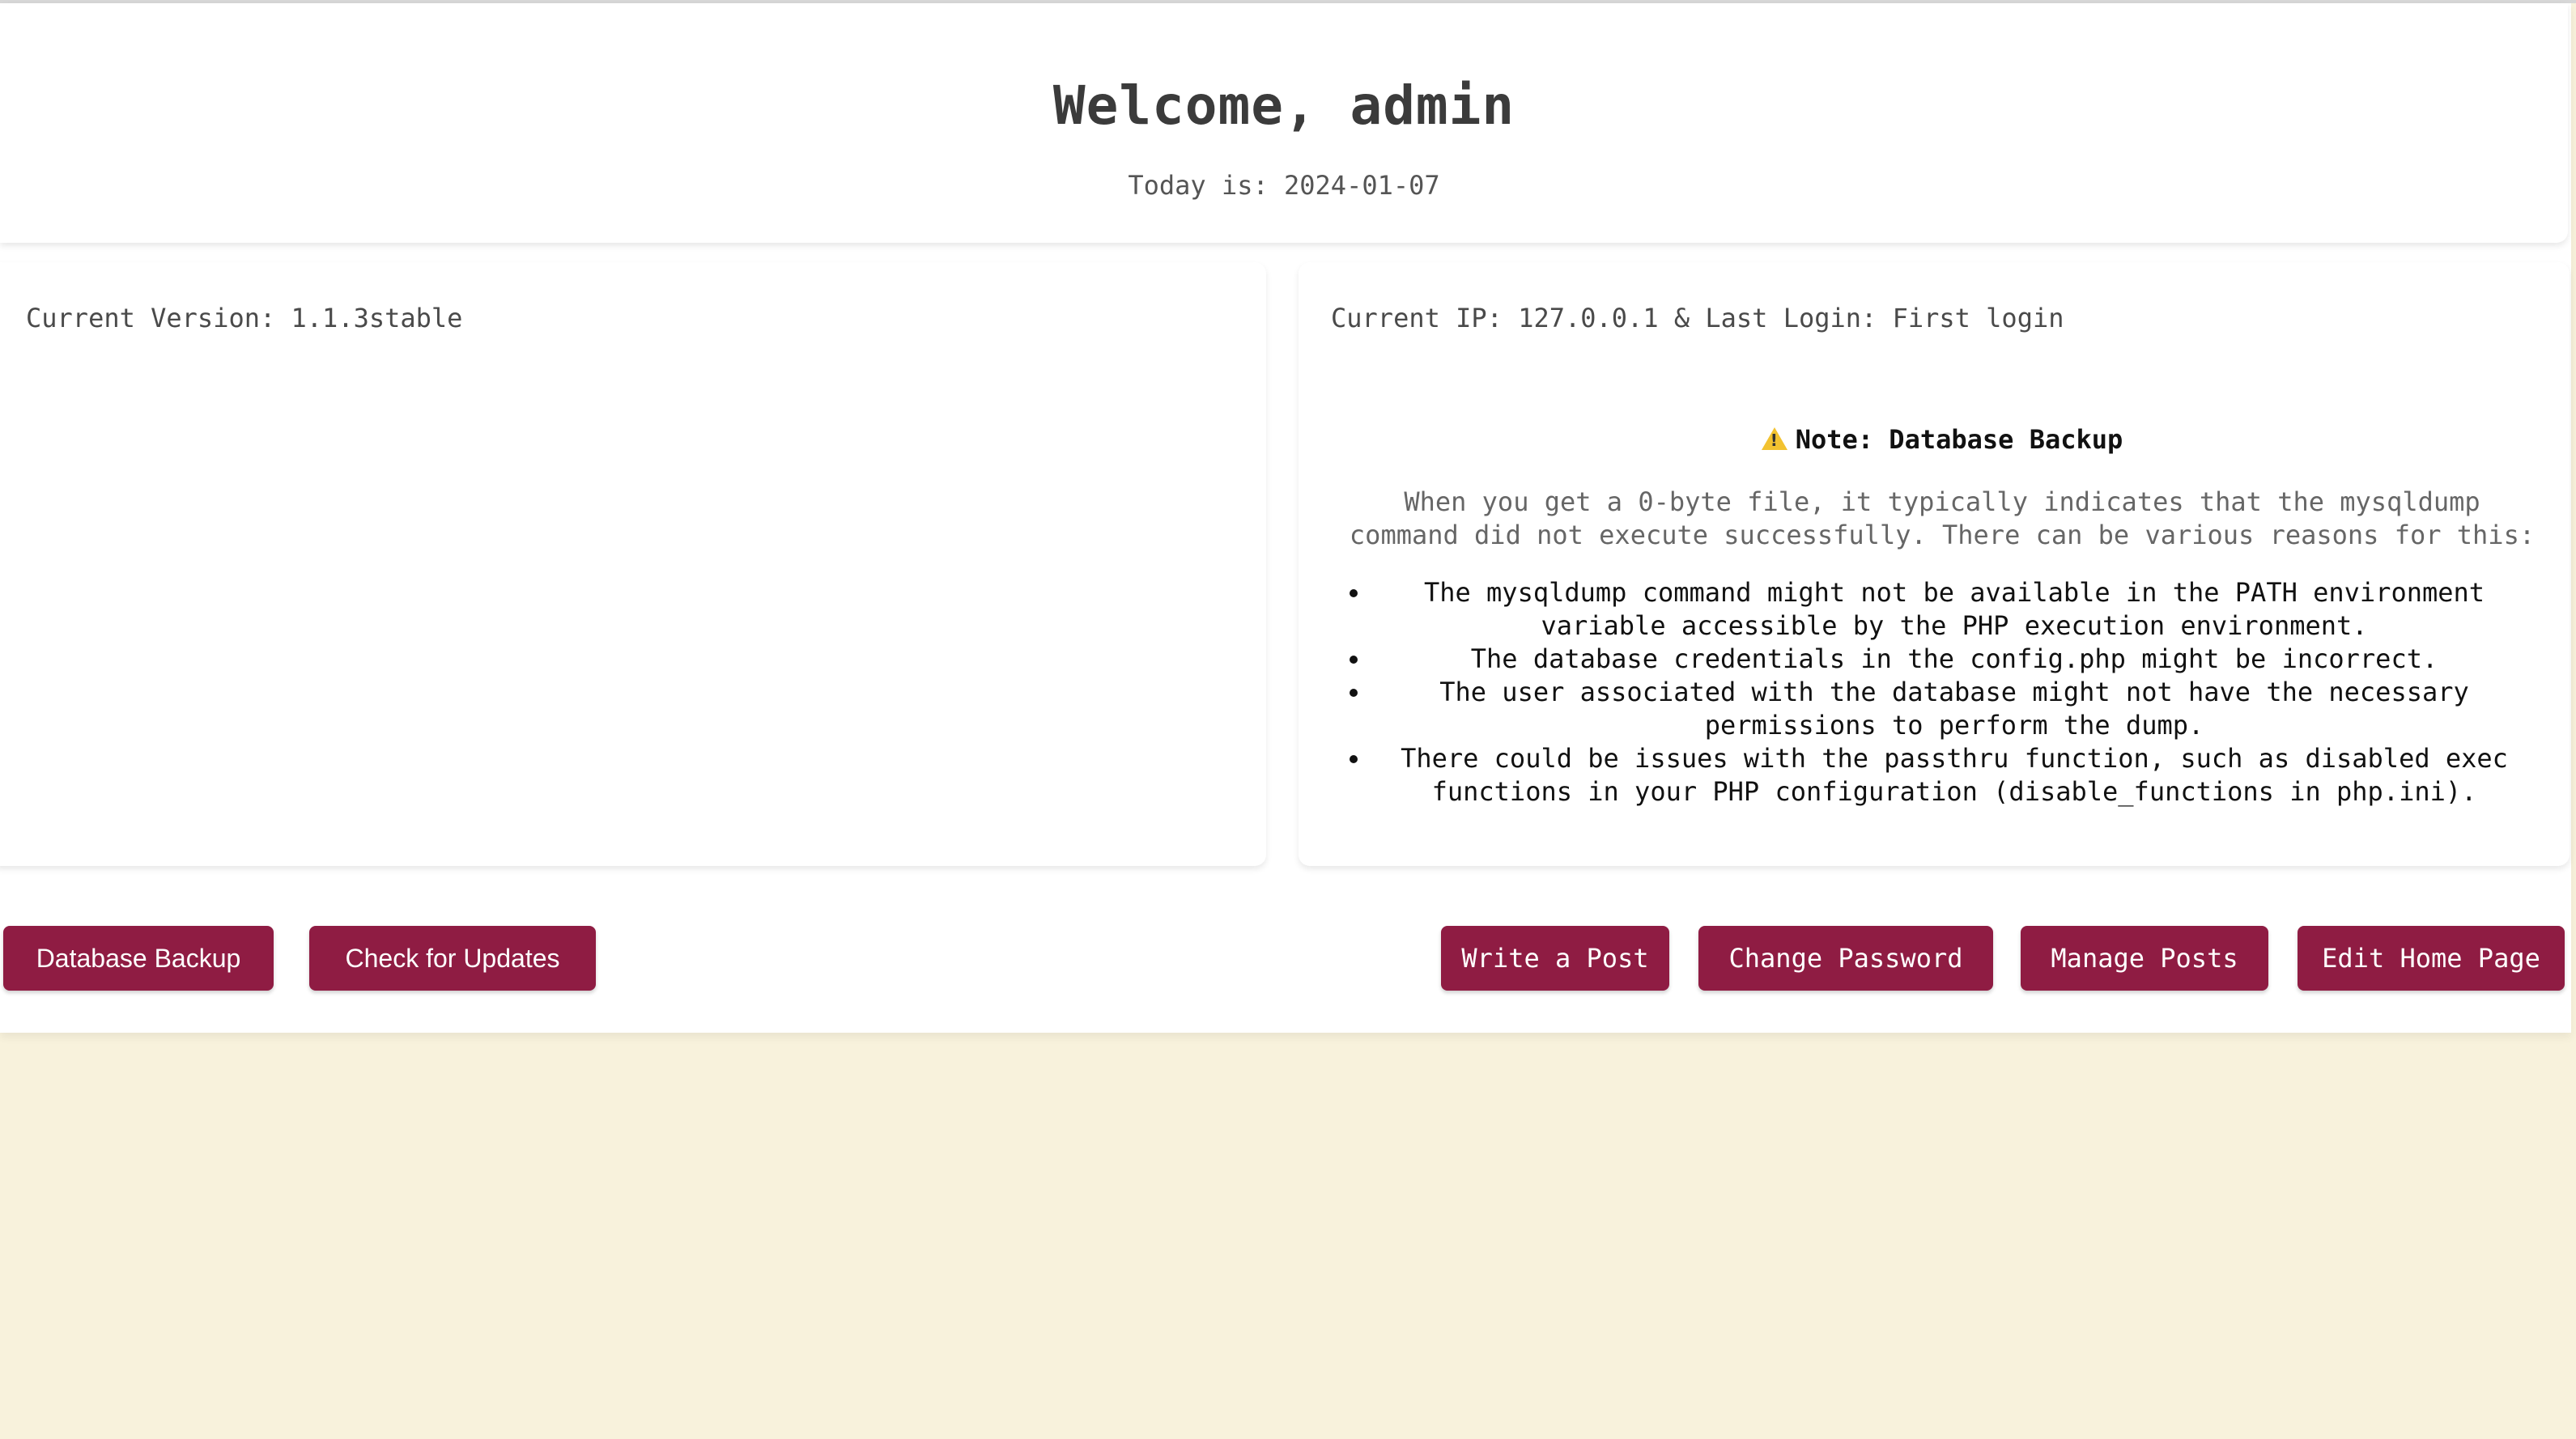  I want to click on change-password-button: Change Password, so click(1846, 959).